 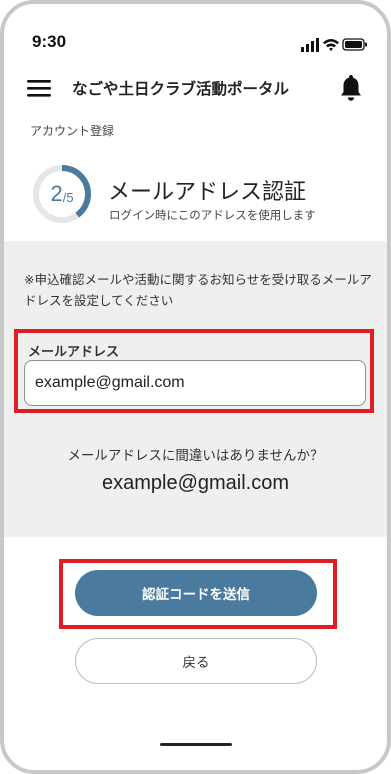 What do you see at coordinates (195, 483) in the screenshot?
I see `confirmation-email: example@gmail.com` at bounding box center [195, 483].